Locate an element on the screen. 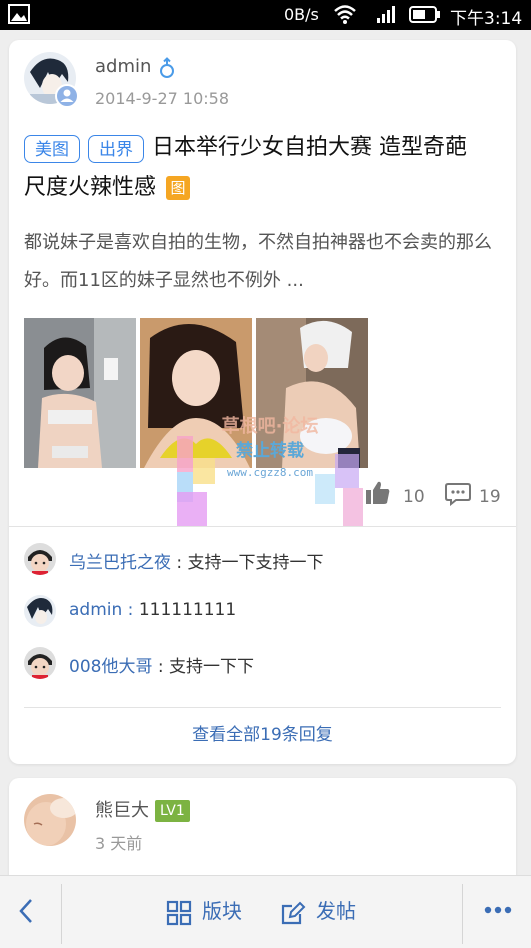 The image size is (531, 948). network-speed: 0B/s is located at coordinates (301, 14).